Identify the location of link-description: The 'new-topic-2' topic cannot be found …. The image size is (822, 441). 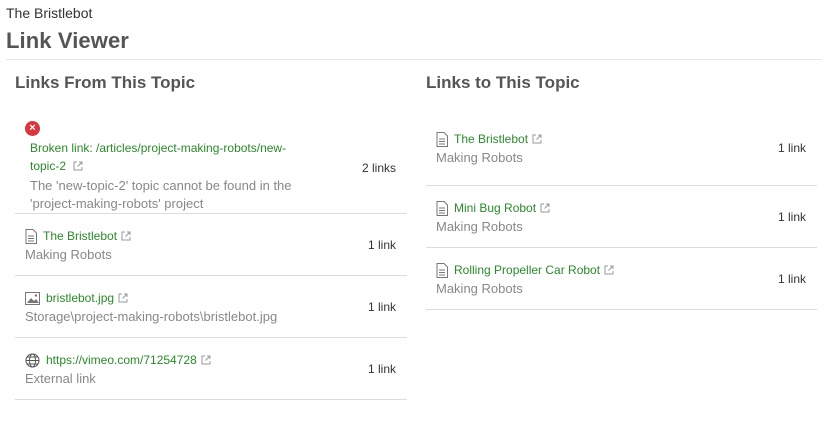
(161, 194).